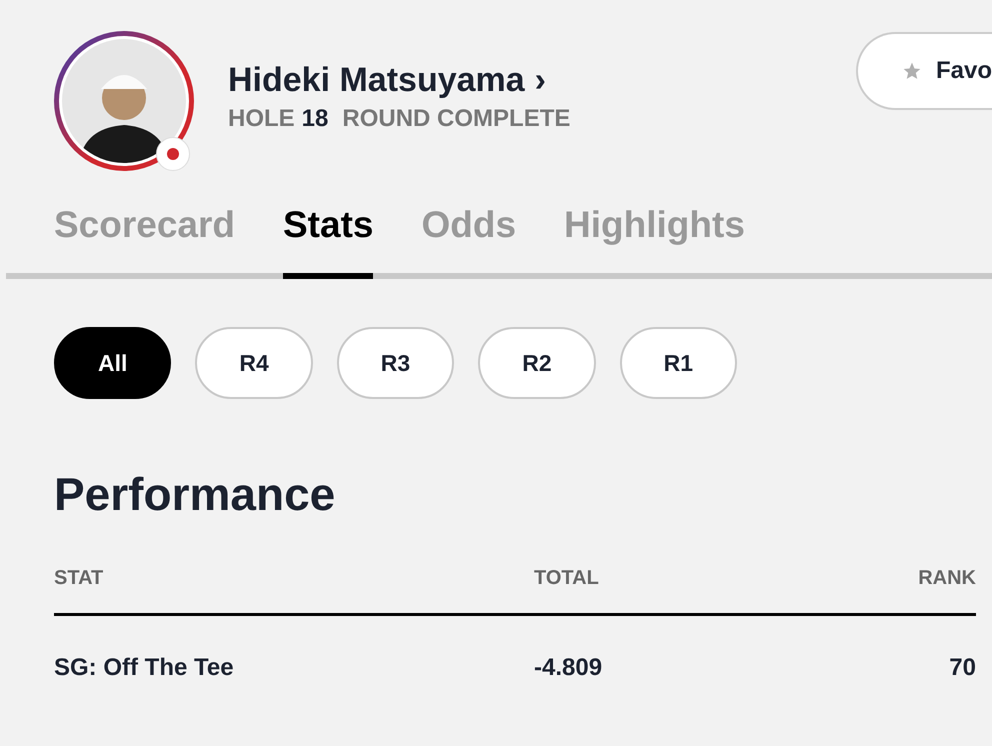 This screenshot has width=992, height=746. What do you see at coordinates (924, 71) in the screenshot?
I see `favorite-button: Favo` at bounding box center [924, 71].